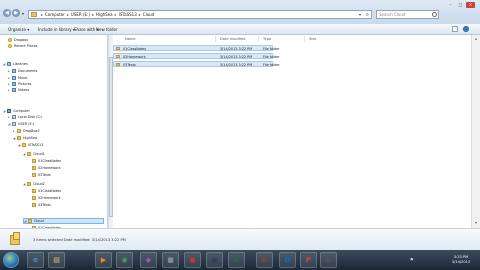  I want to click on nav-item: ▸ Local Disk (C:), so click(25, 117).